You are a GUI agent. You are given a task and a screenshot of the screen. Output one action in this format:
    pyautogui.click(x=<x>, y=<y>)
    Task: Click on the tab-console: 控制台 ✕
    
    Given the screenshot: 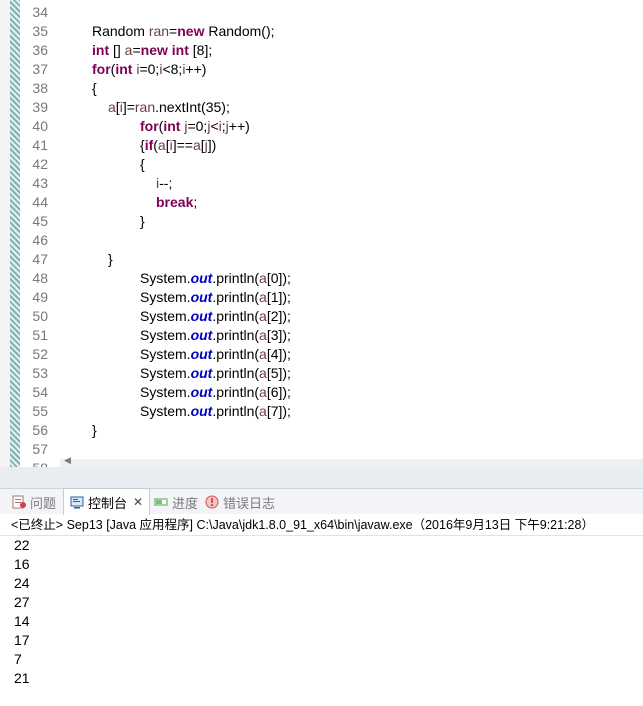 What is the action you would take?
    pyautogui.click(x=107, y=501)
    